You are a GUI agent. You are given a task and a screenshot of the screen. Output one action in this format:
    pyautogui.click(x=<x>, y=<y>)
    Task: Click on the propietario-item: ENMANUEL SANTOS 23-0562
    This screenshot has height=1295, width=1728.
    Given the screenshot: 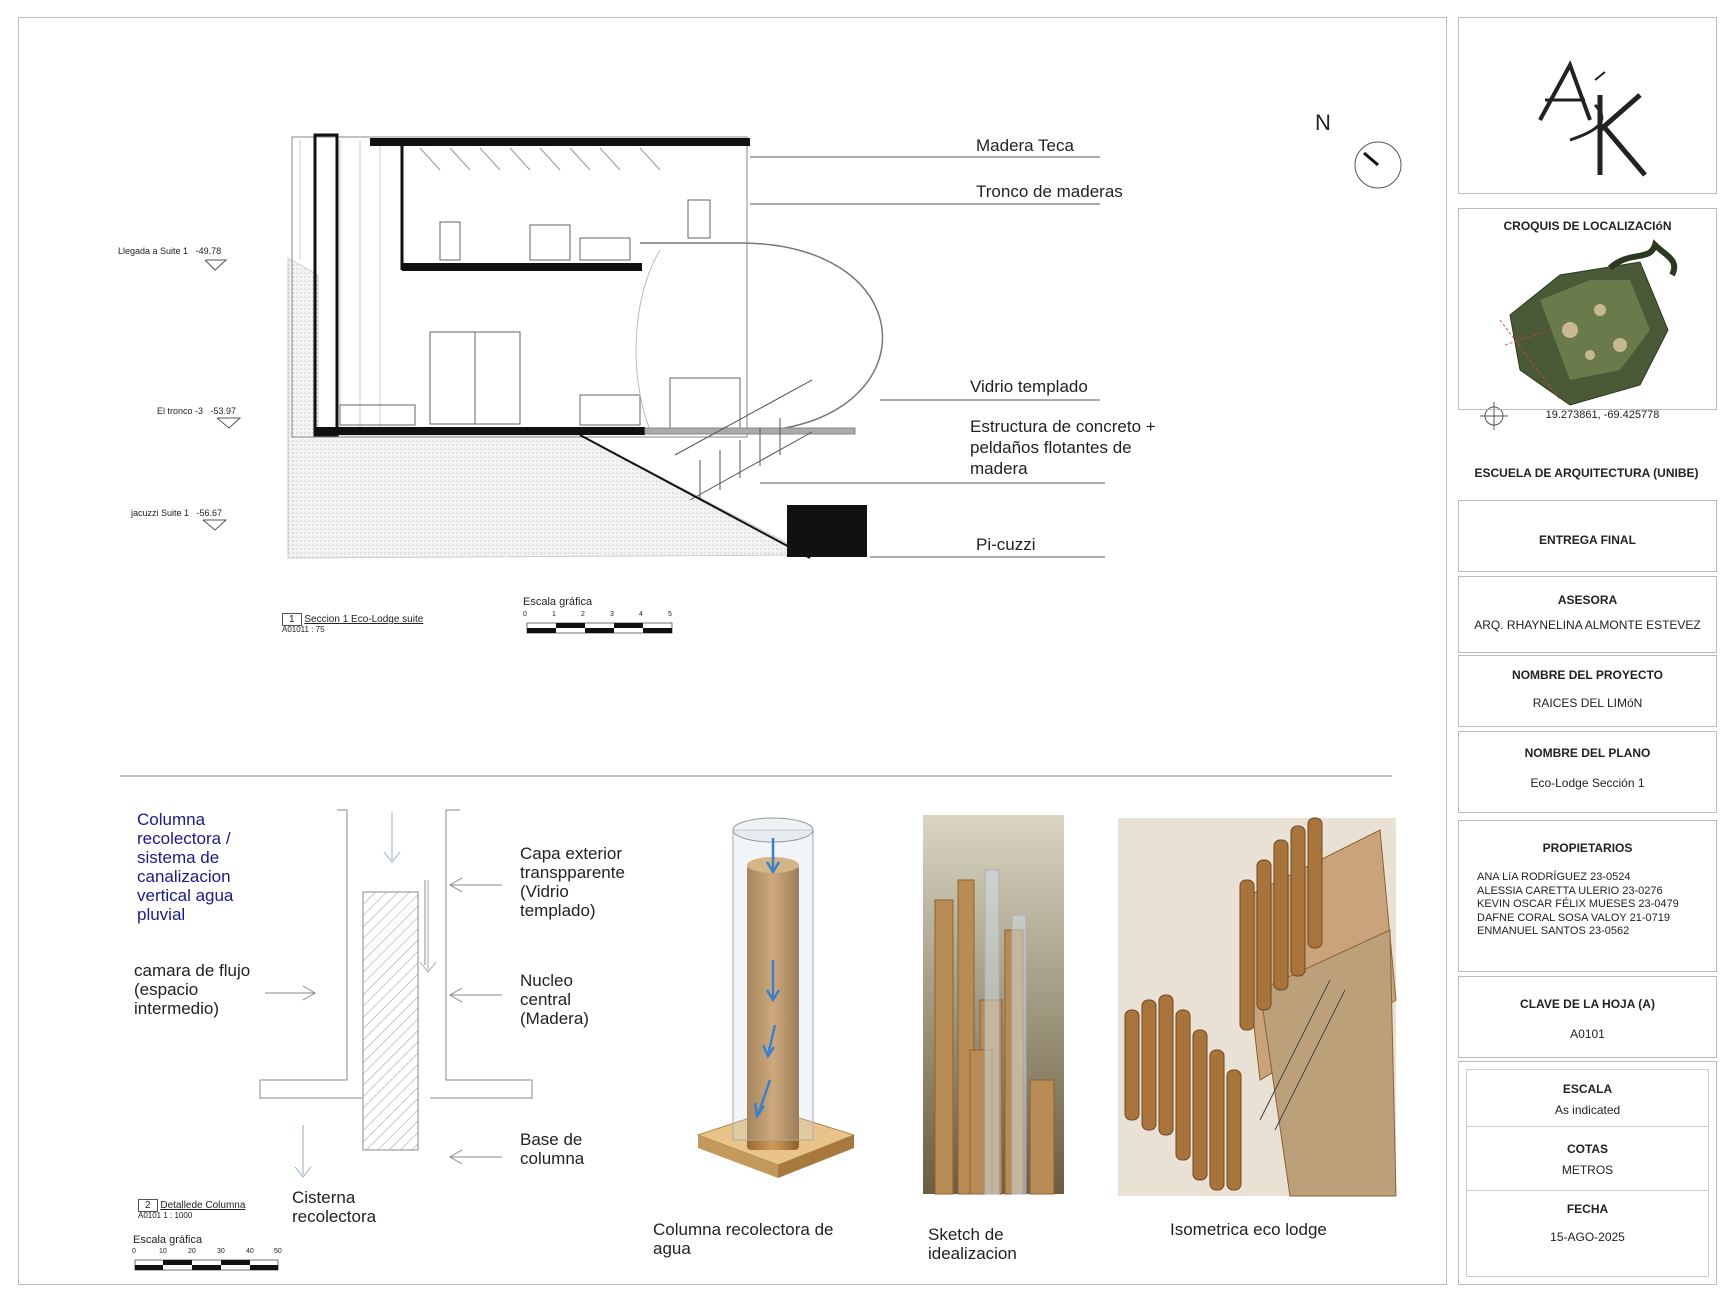 What is the action you would take?
    pyautogui.click(x=1553, y=931)
    